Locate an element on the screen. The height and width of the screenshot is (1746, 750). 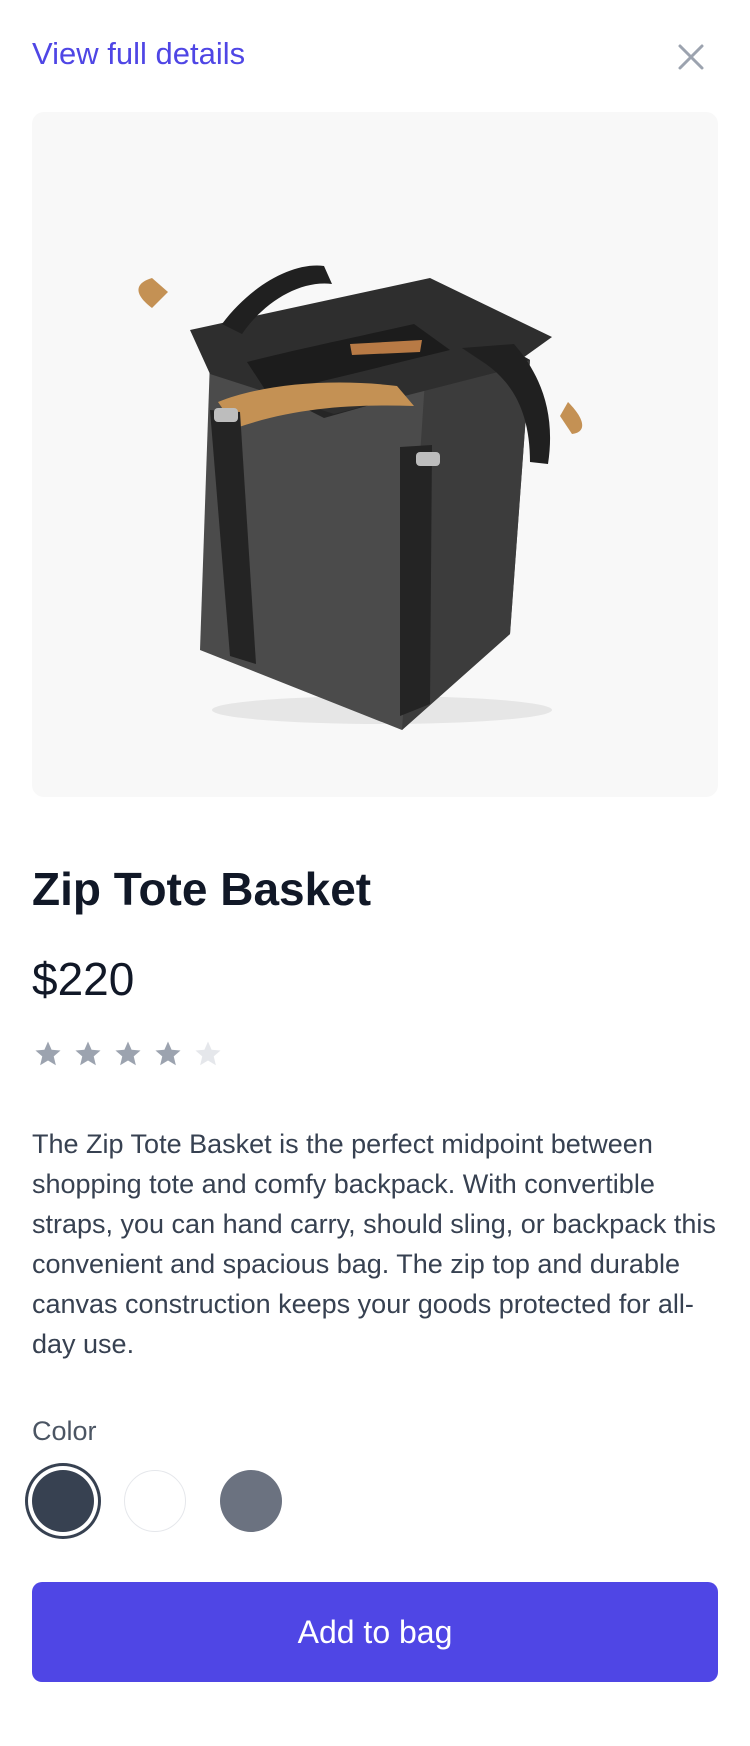
product-title: Zip Tote Basket is located at coordinates (202, 889).